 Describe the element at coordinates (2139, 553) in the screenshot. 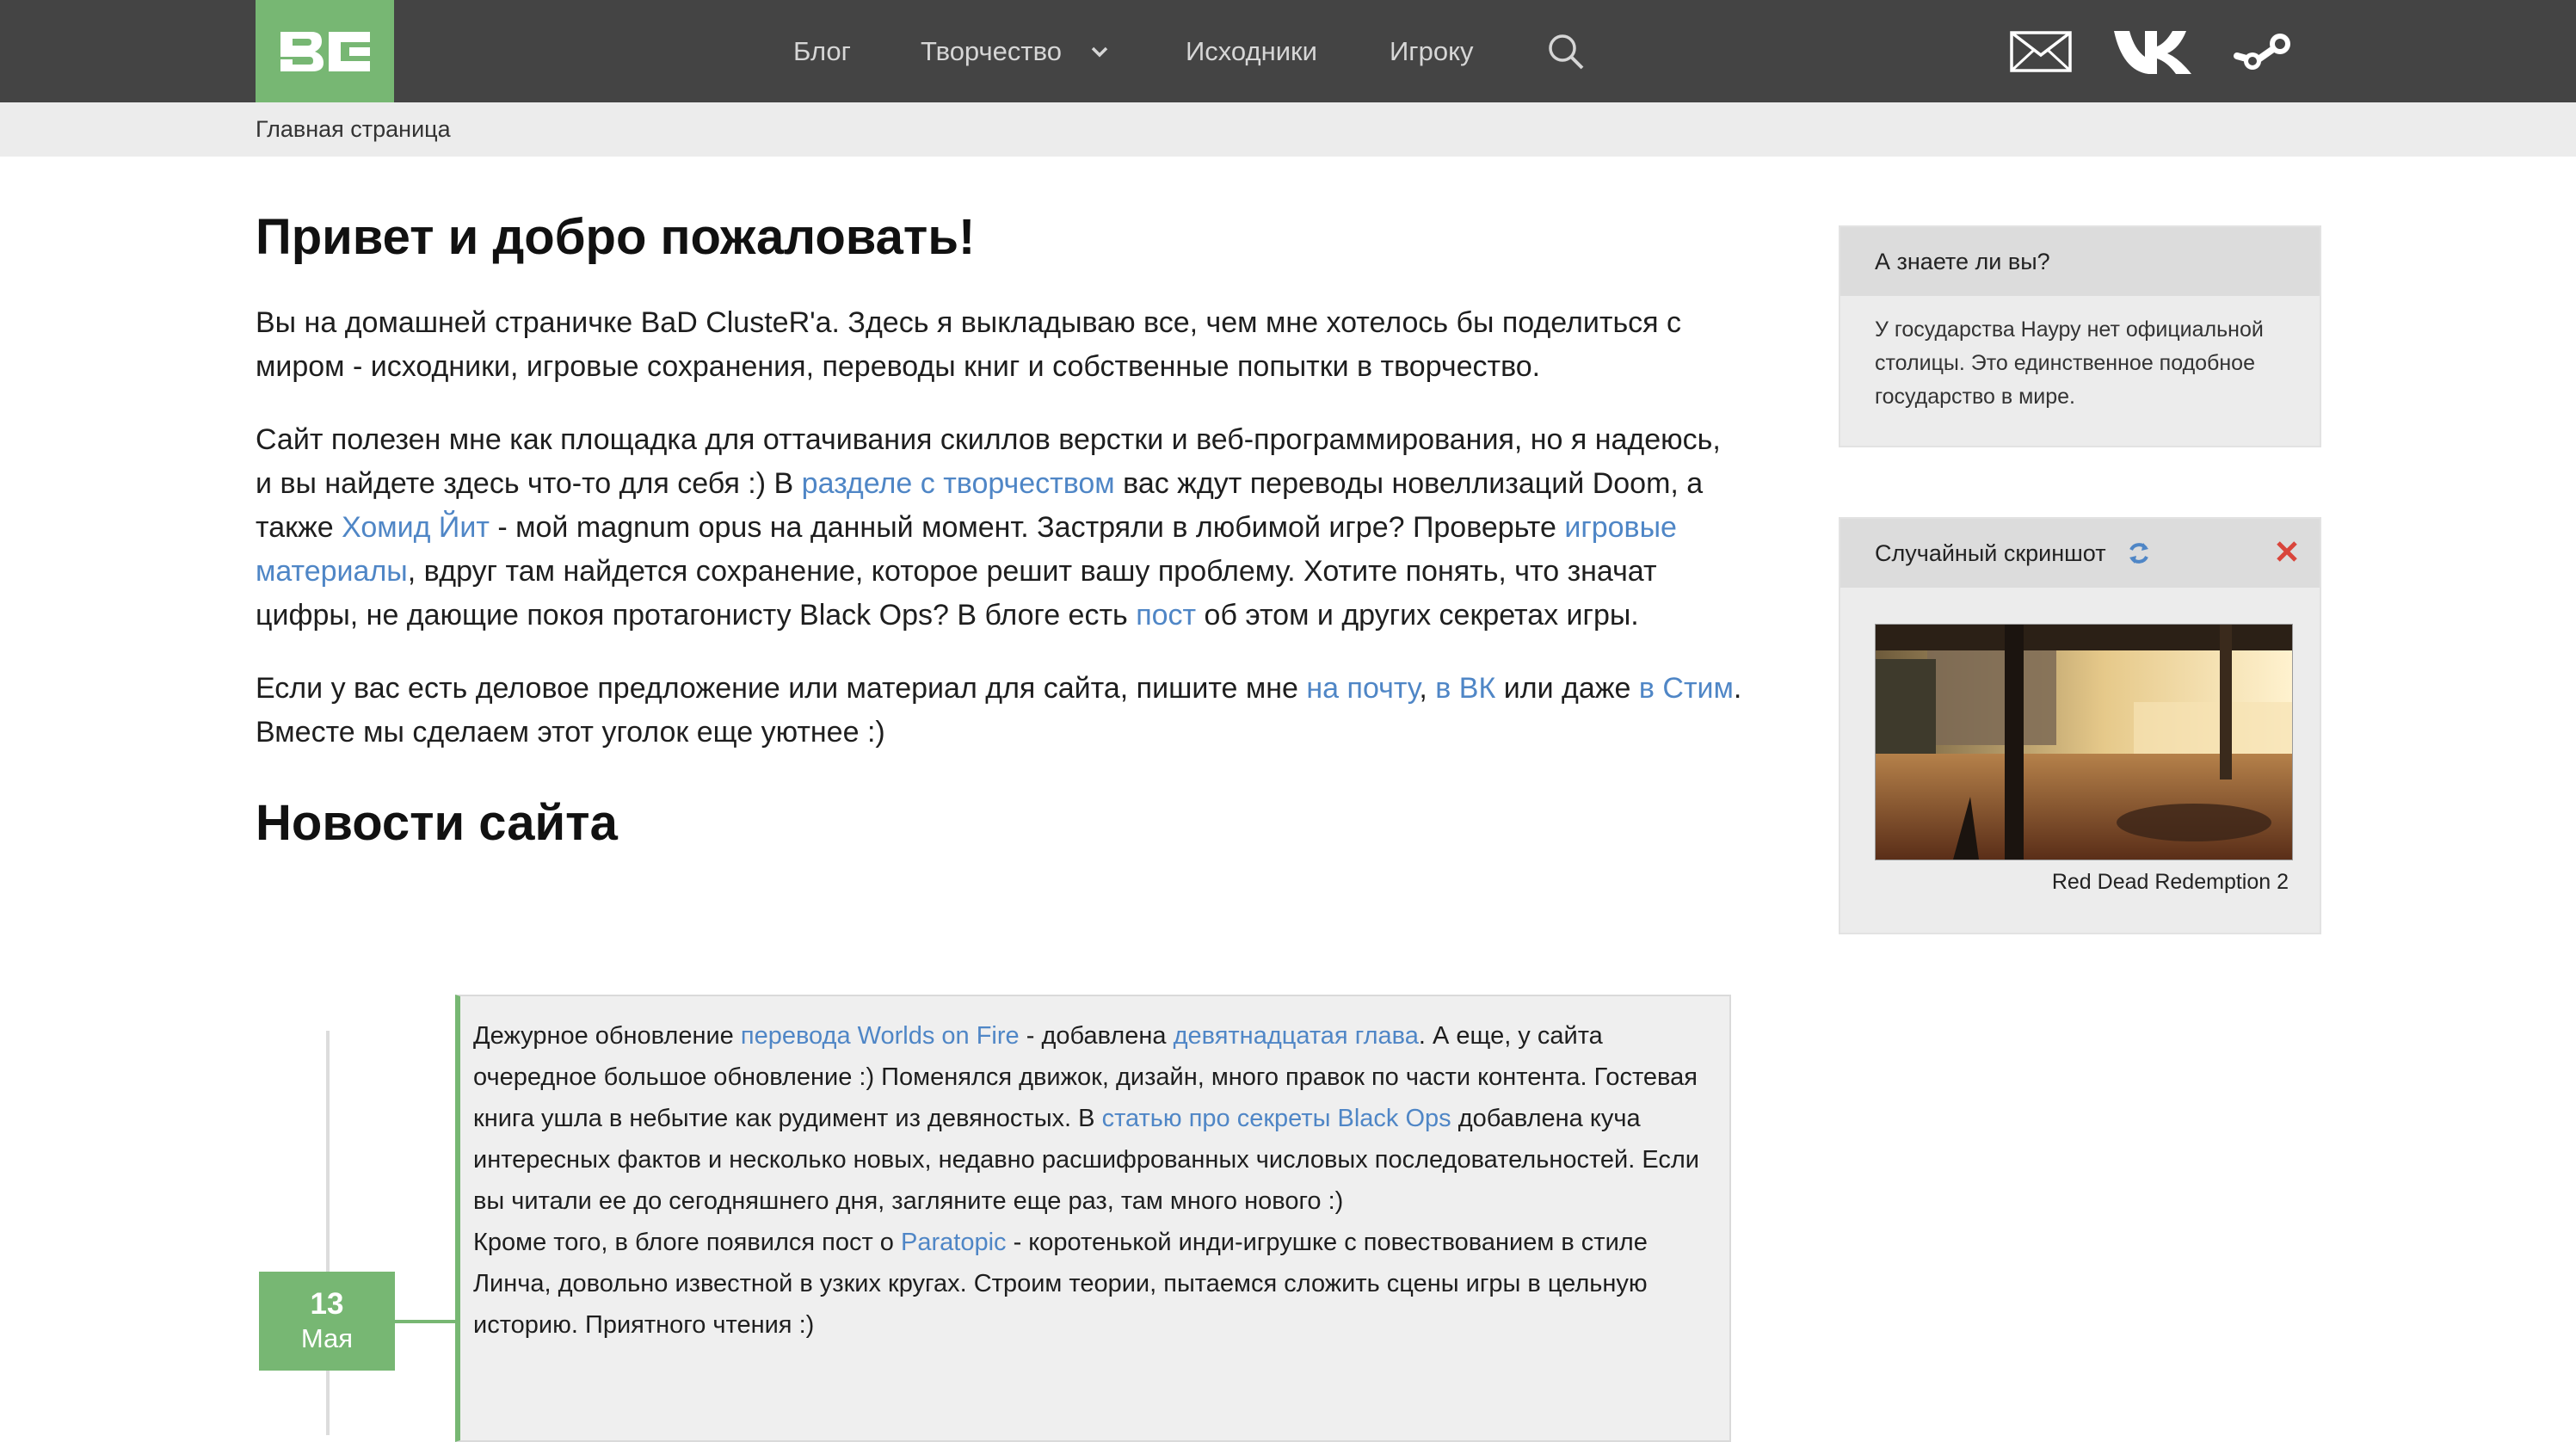

I see `refresh-icon` at that location.